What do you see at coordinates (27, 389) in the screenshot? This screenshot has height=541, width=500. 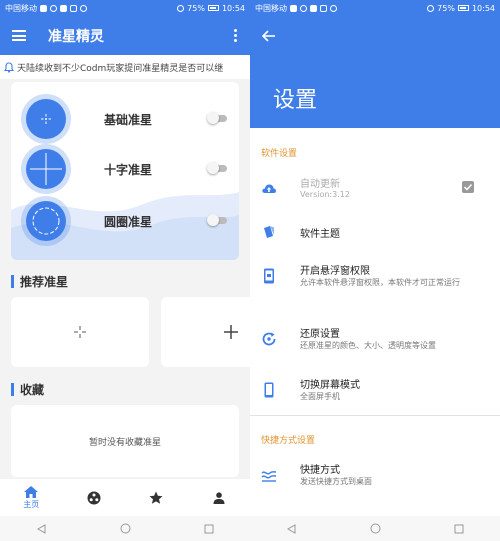 I see `favorites-section-title: 收藏` at bounding box center [27, 389].